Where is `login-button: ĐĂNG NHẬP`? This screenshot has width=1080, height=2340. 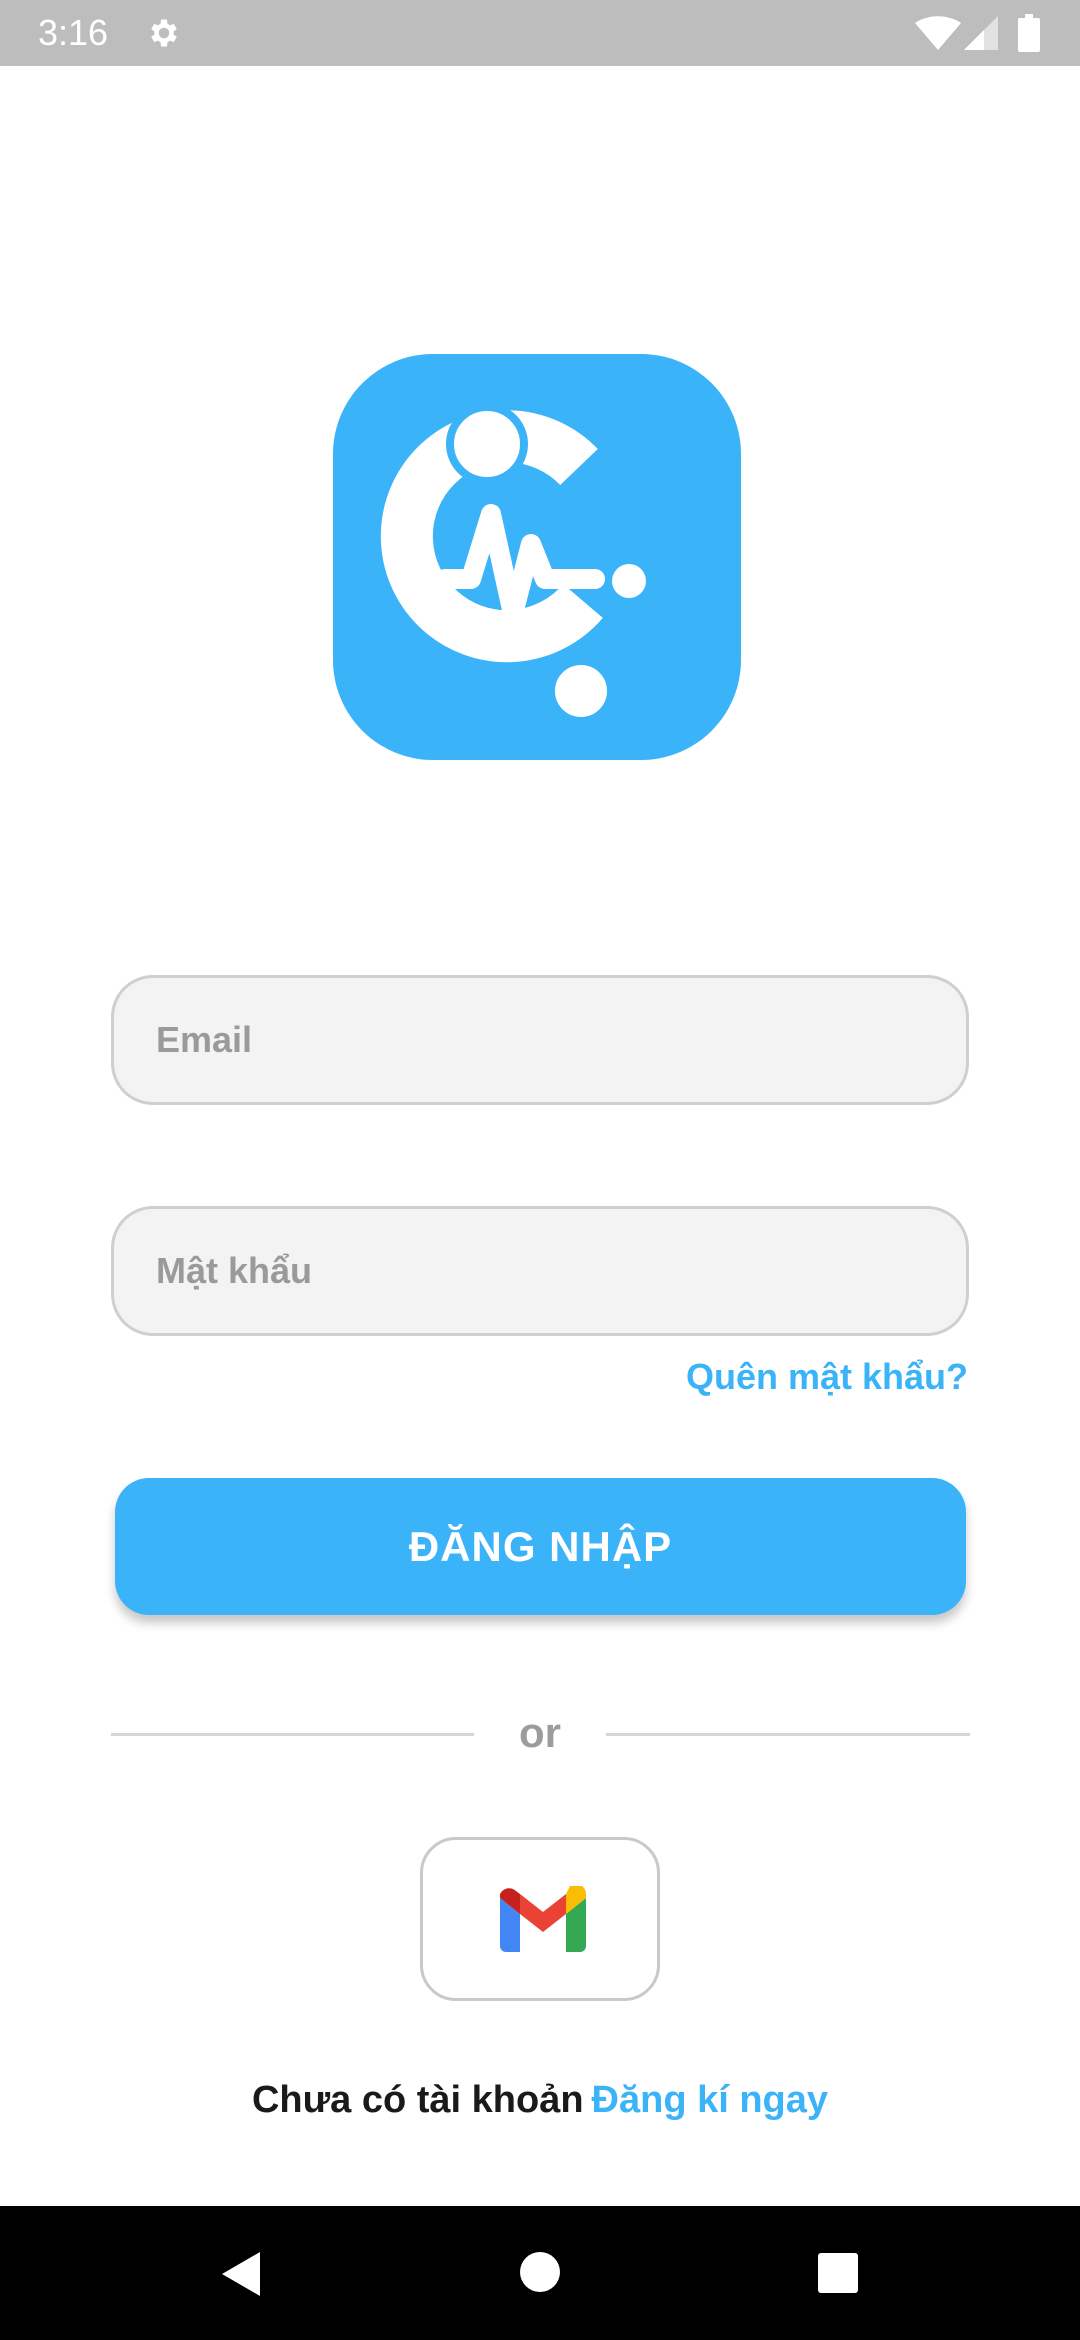 login-button: ĐĂNG NHẬP is located at coordinates (540, 1546).